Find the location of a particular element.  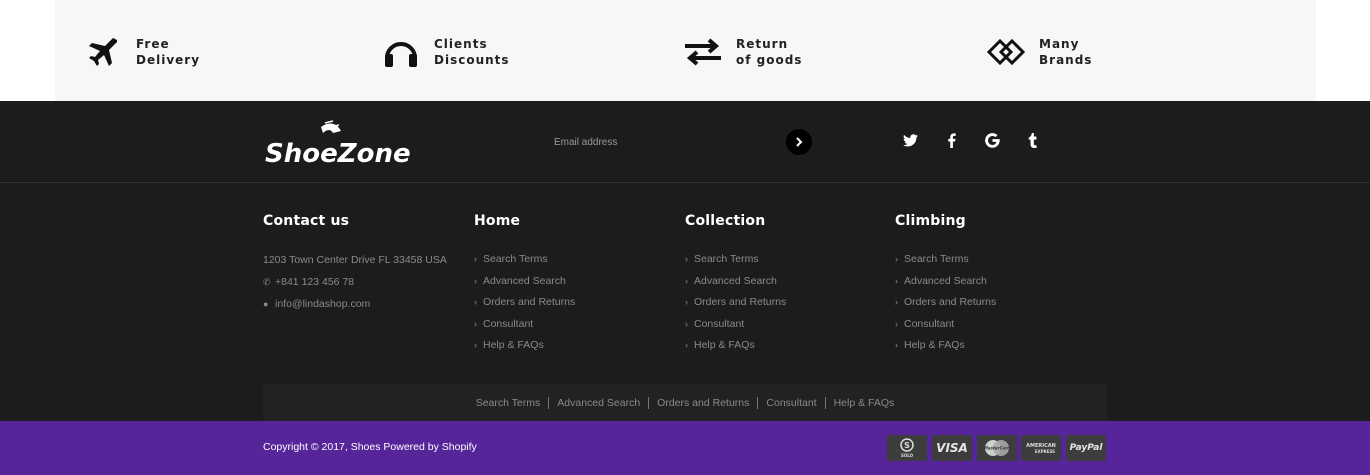

contact-phone-text: +841 123 456 78 is located at coordinates (315, 282).